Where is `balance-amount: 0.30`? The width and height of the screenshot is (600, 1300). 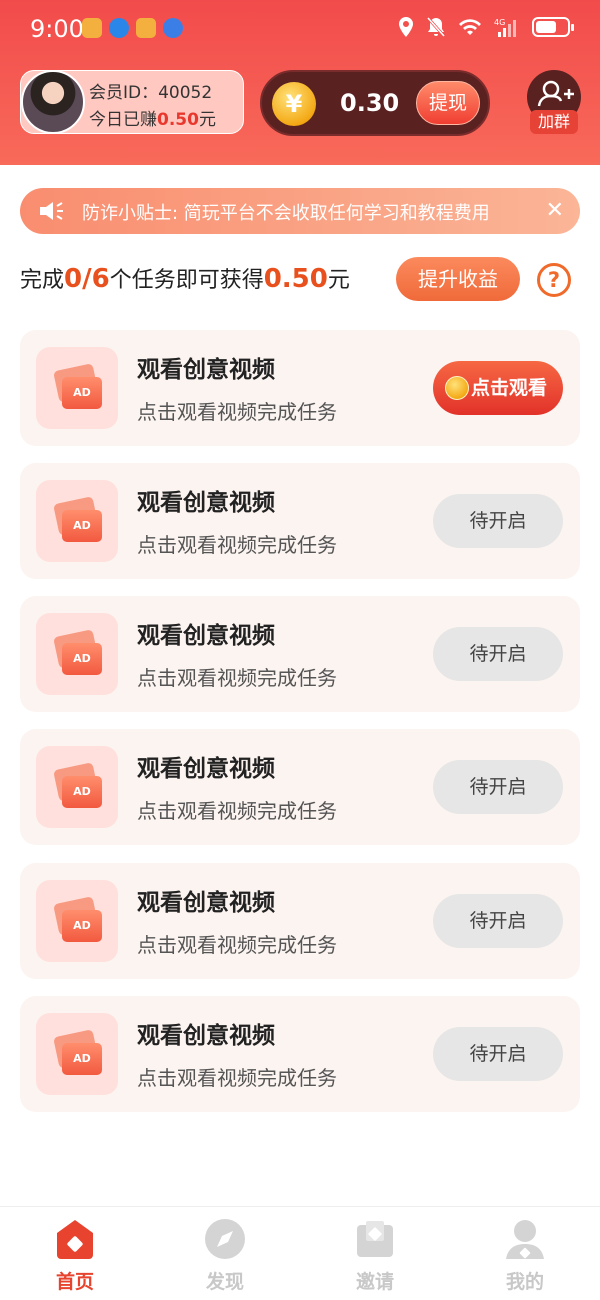 balance-amount: 0.30 is located at coordinates (370, 103).